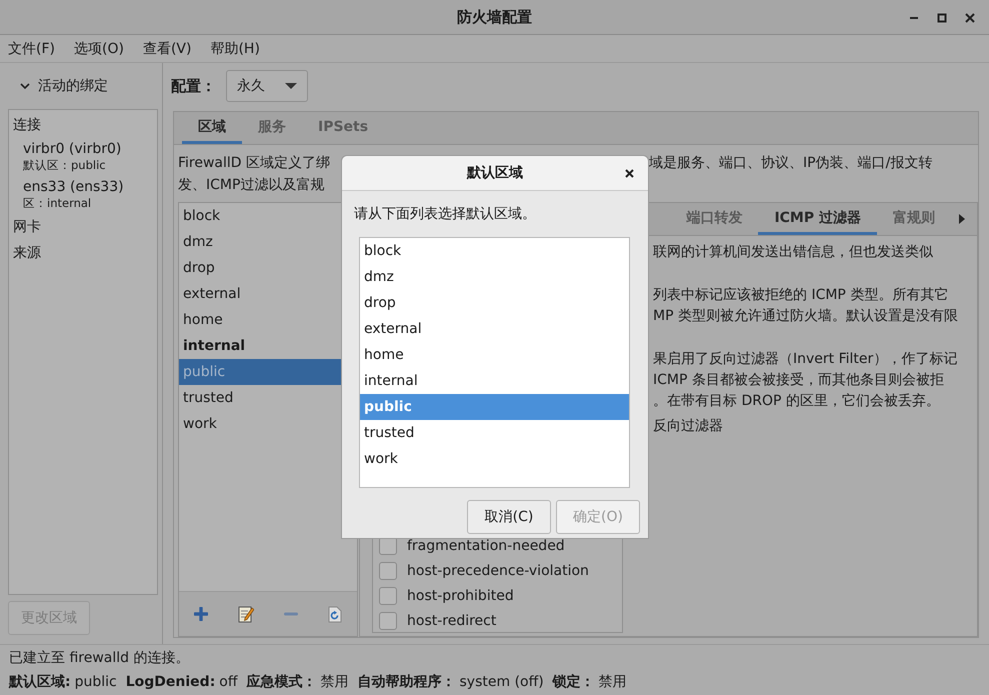 The height and width of the screenshot is (695, 989). I want to click on checkbox-label: 反向过滤器, so click(688, 426).